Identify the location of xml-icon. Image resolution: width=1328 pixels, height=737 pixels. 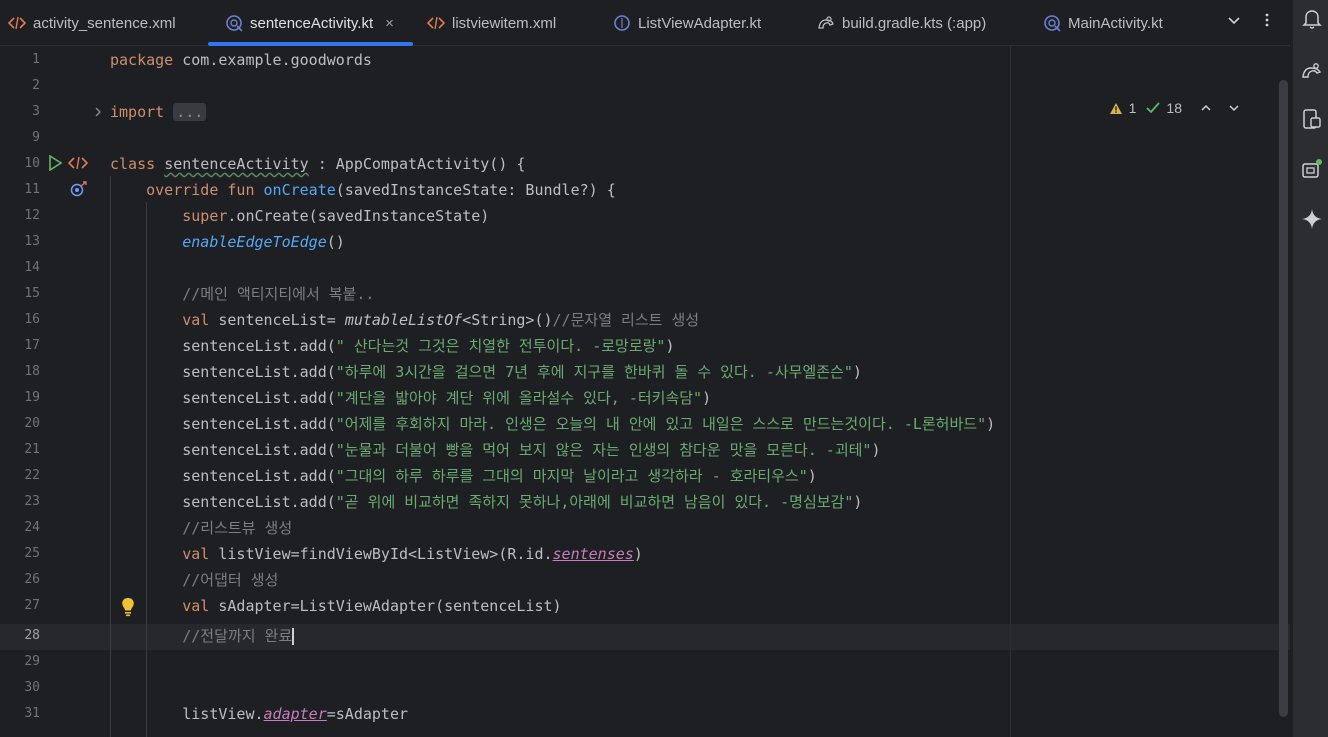
(436, 23).